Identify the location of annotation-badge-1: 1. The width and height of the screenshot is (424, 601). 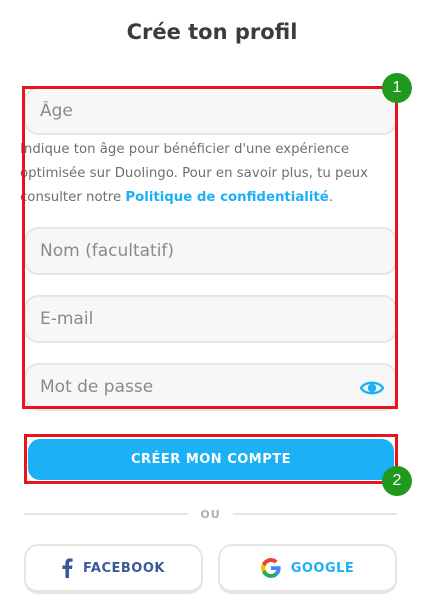
(397, 88).